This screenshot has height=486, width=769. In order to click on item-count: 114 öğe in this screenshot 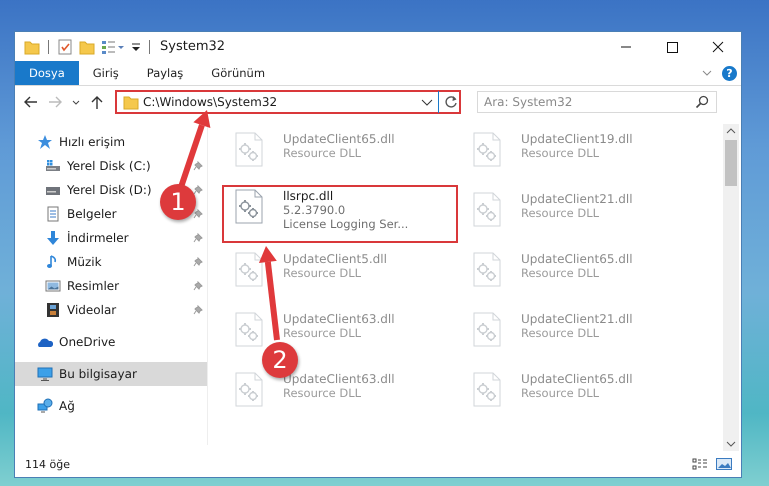, I will do `click(47, 464)`.